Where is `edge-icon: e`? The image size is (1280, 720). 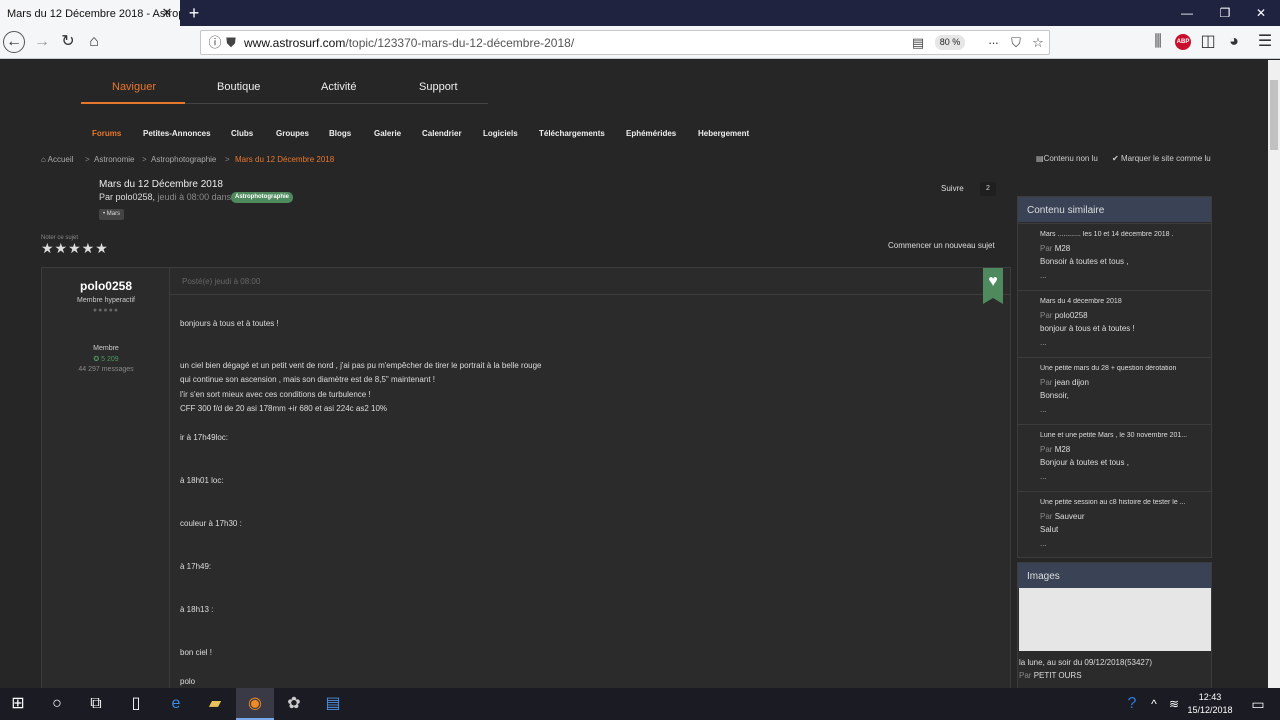 edge-icon: e is located at coordinates (176, 704).